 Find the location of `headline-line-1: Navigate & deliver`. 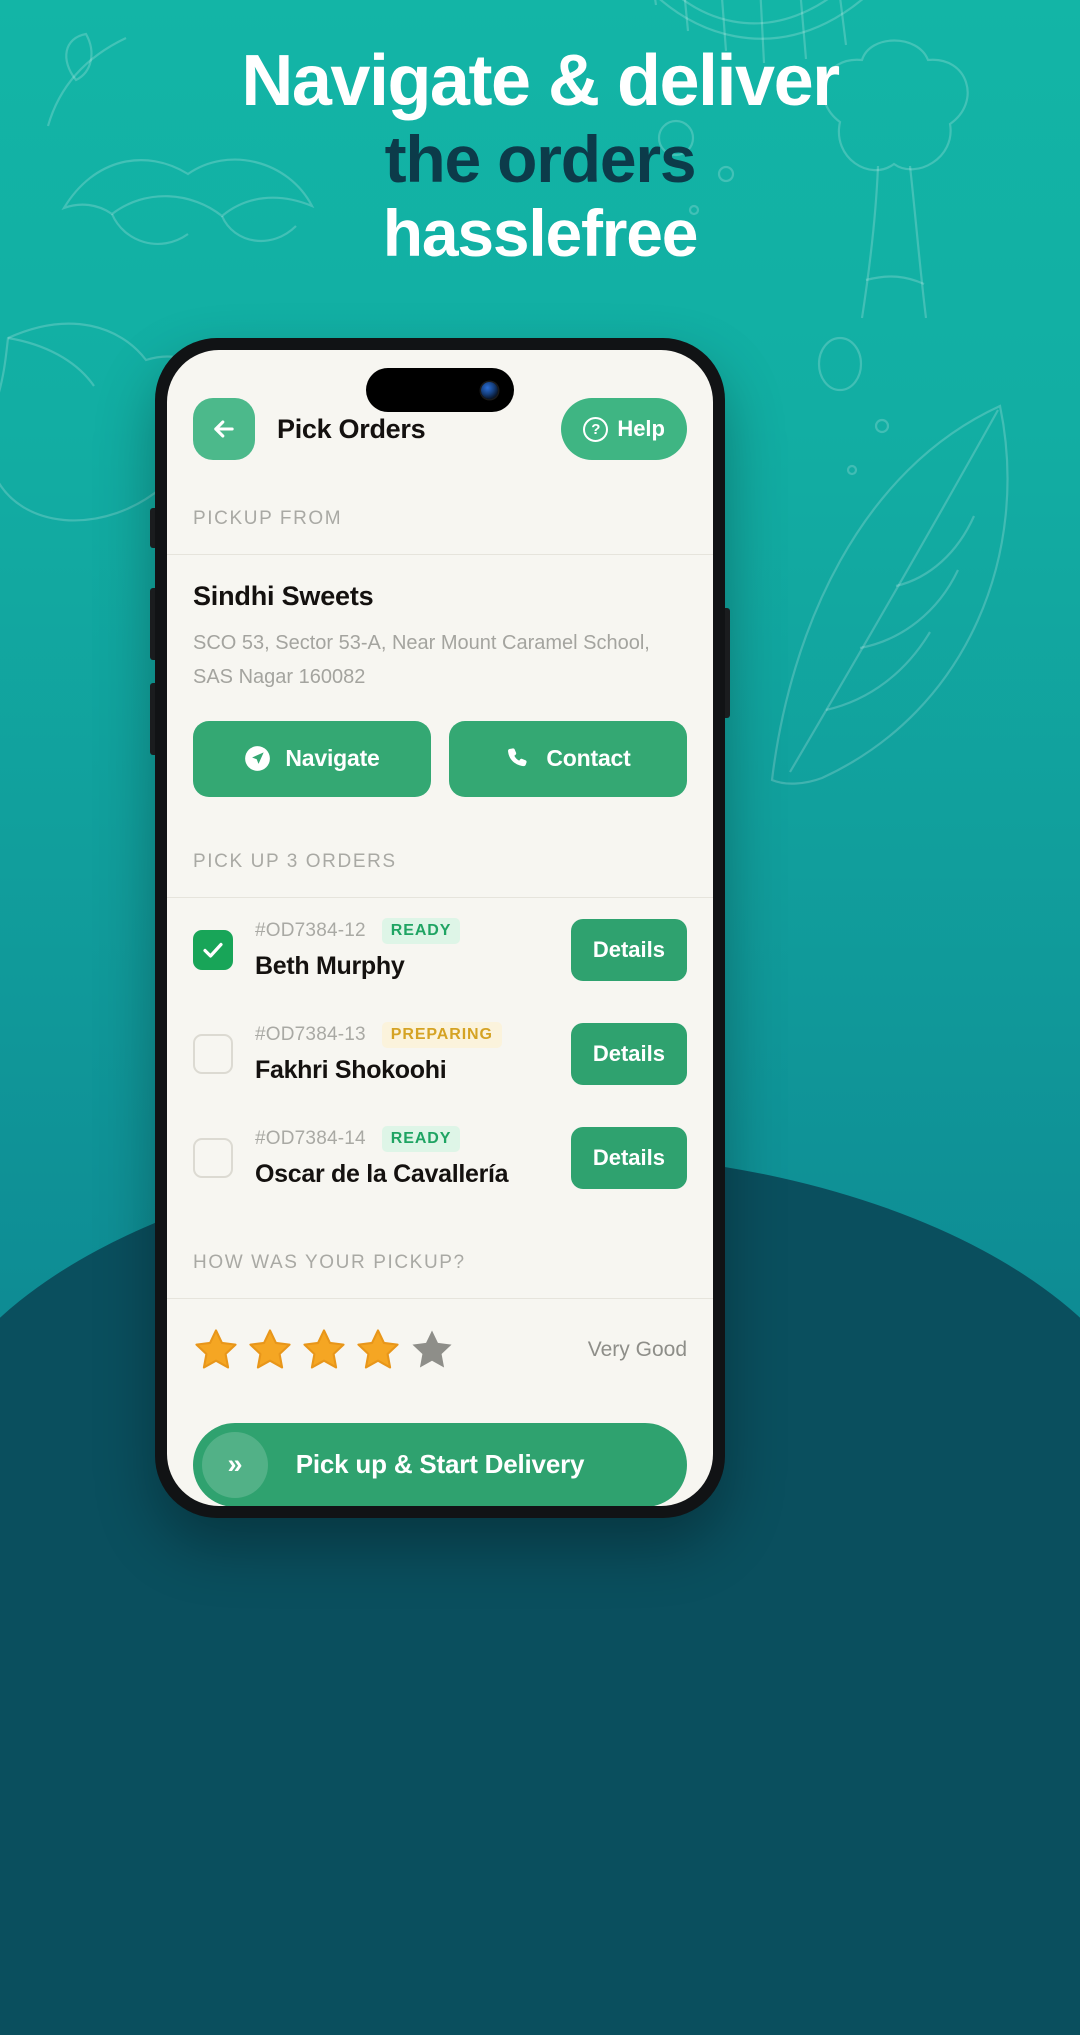

headline-line-1: Navigate & deliver is located at coordinates (540, 81).